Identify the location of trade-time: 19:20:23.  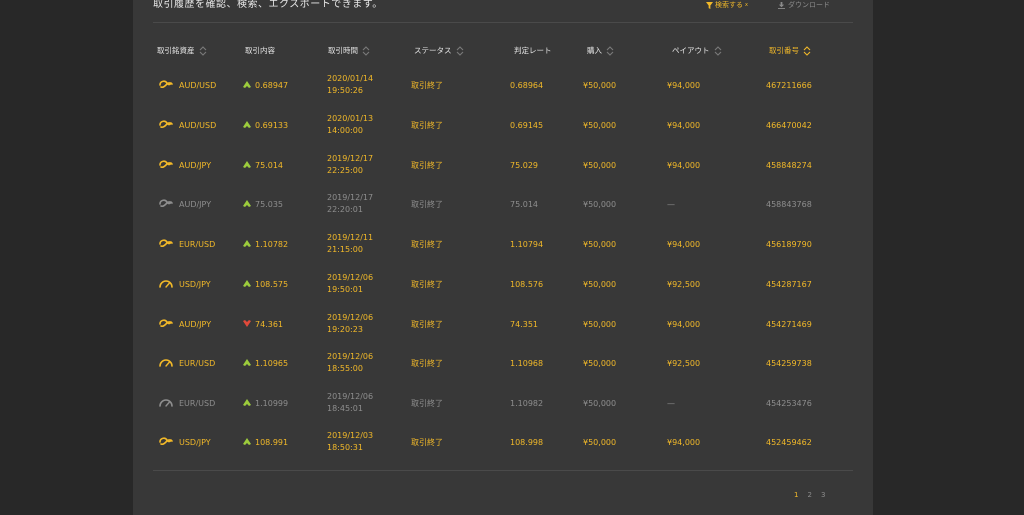
(345, 329).